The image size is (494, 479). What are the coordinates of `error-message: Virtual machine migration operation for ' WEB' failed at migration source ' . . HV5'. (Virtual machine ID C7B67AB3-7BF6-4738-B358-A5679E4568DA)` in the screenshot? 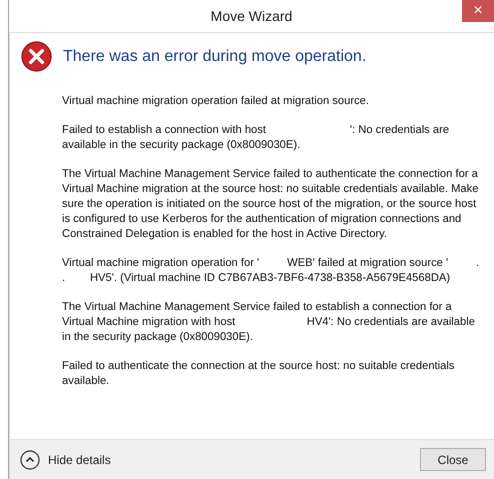 It's located at (271, 271).